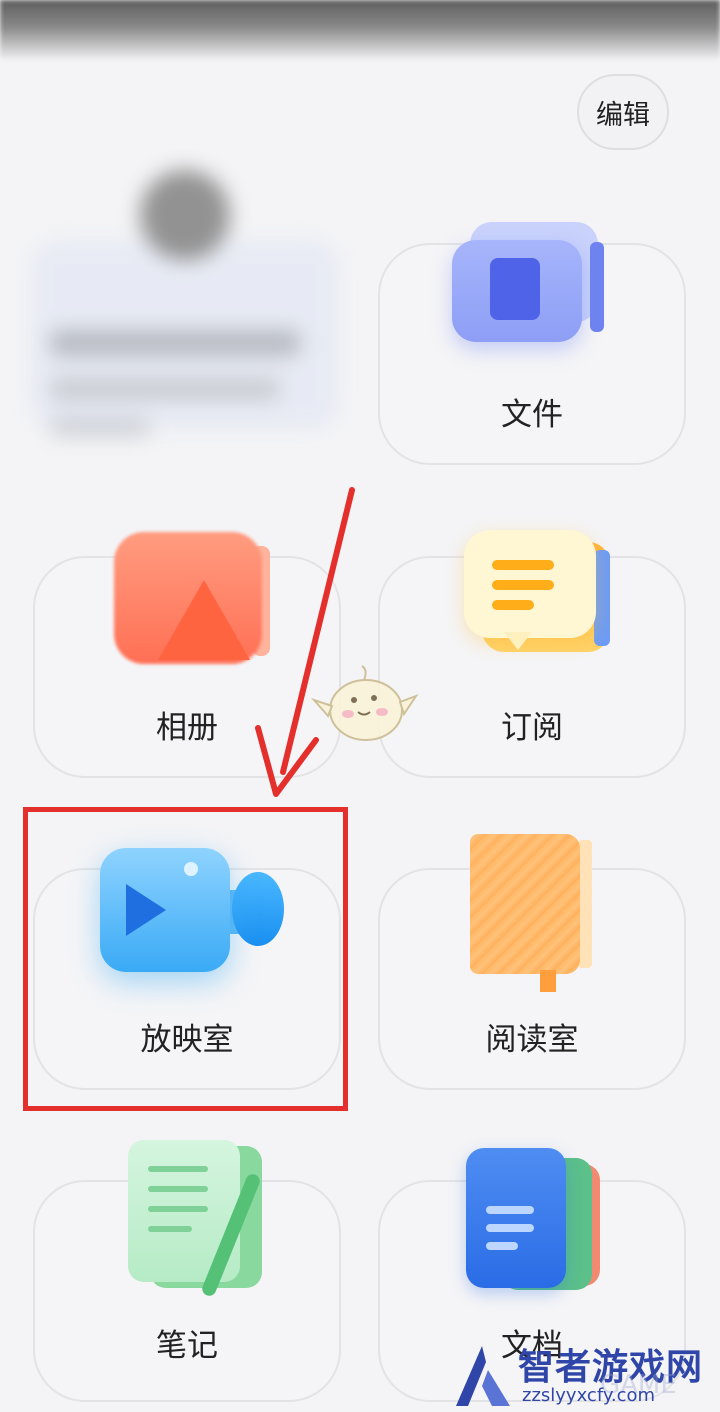 Image resolution: width=720 pixels, height=1412 pixels. What do you see at coordinates (535, 914) in the screenshot?
I see `book-icon` at bounding box center [535, 914].